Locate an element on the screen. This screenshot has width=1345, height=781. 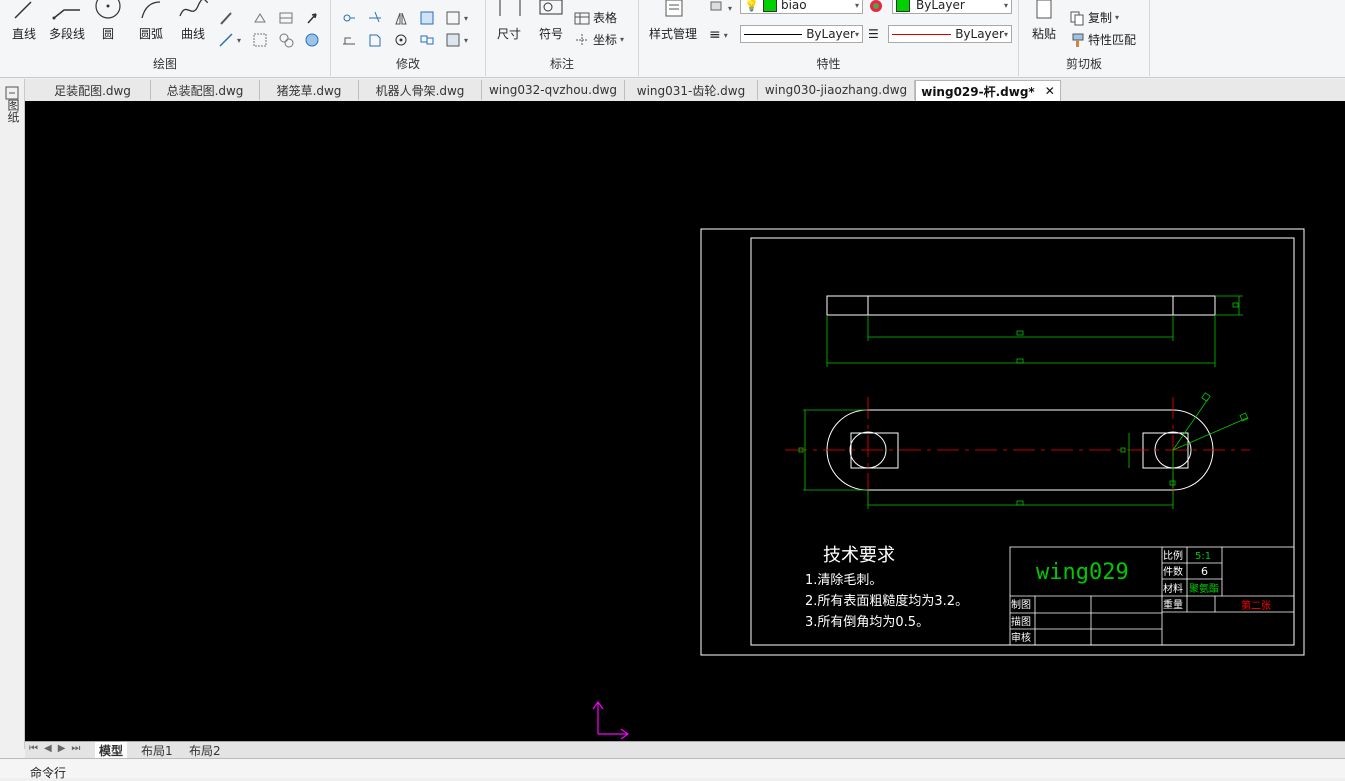
layout-tab-2: 布局2 is located at coordinates (205, 750).